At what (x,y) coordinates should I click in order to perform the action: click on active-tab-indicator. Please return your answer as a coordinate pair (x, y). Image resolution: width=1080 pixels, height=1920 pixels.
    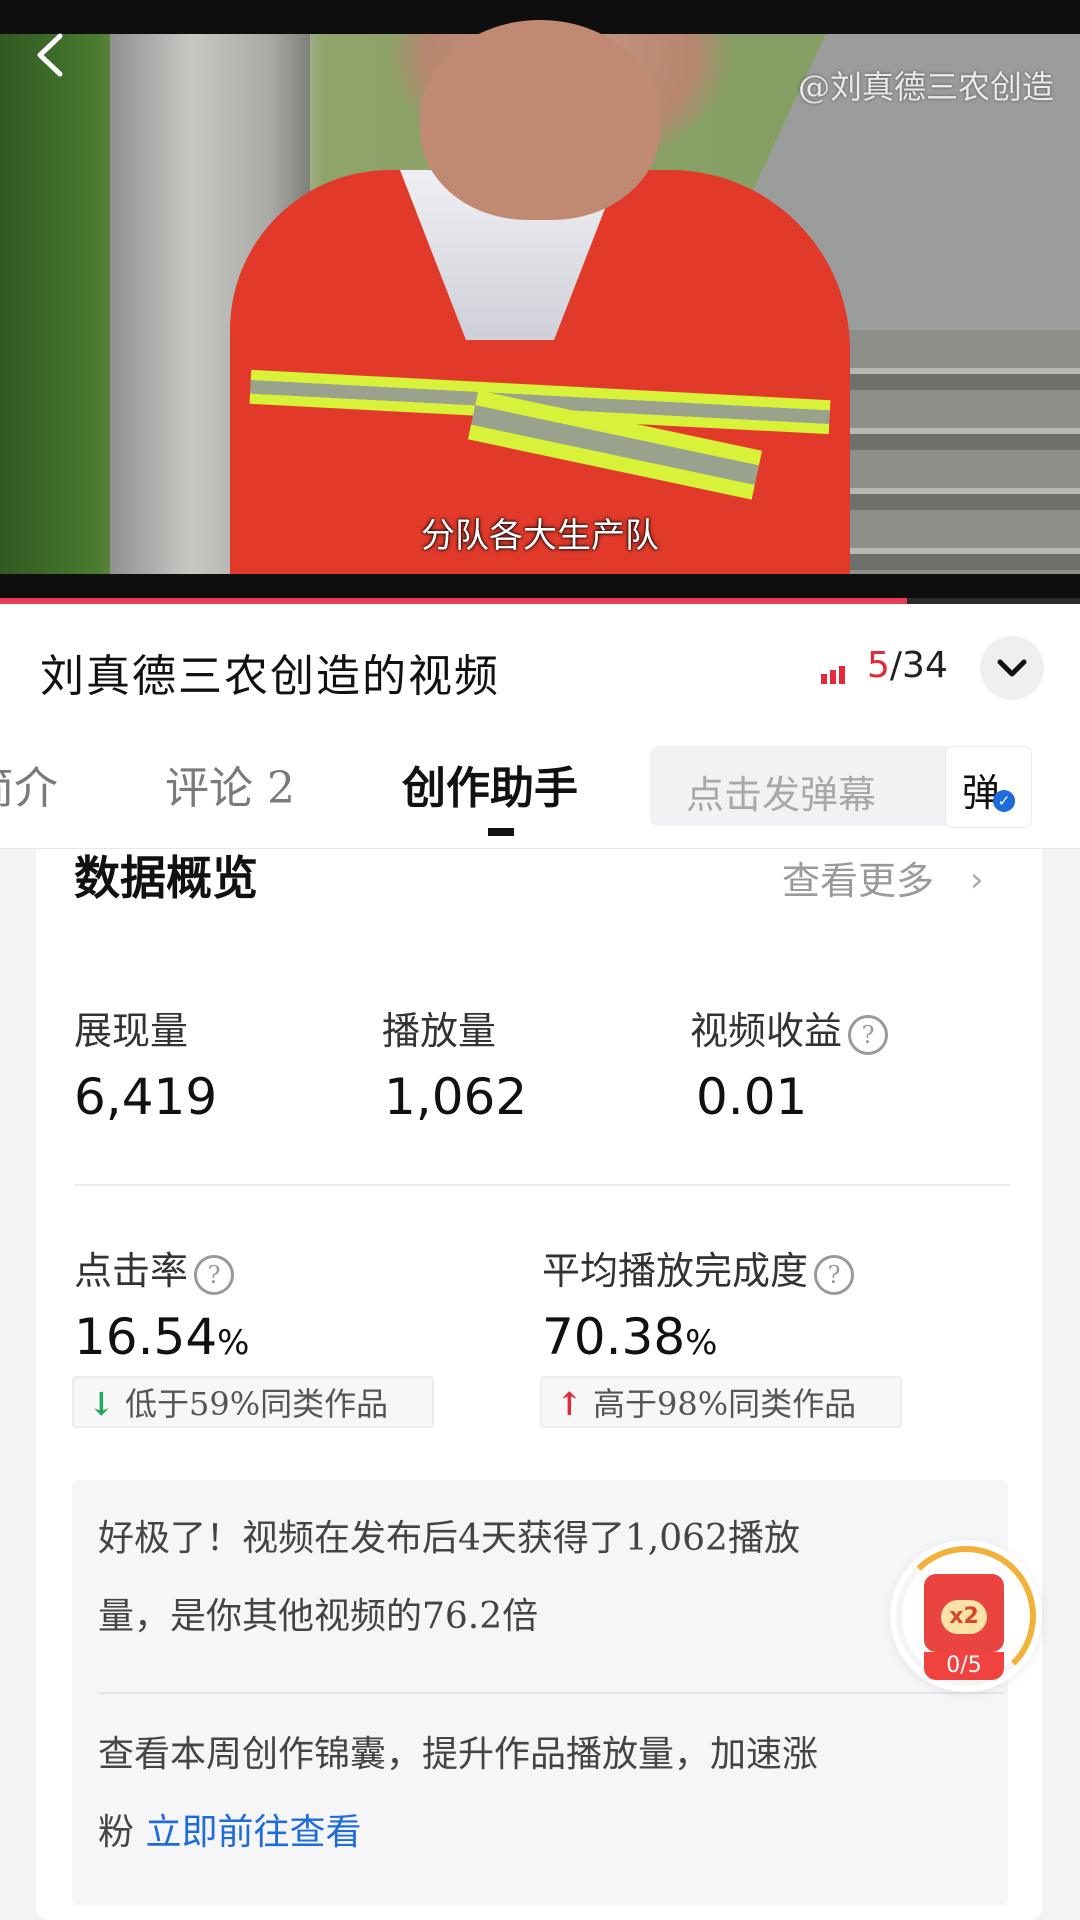
    Looking at the image, I should click on (501, 832).